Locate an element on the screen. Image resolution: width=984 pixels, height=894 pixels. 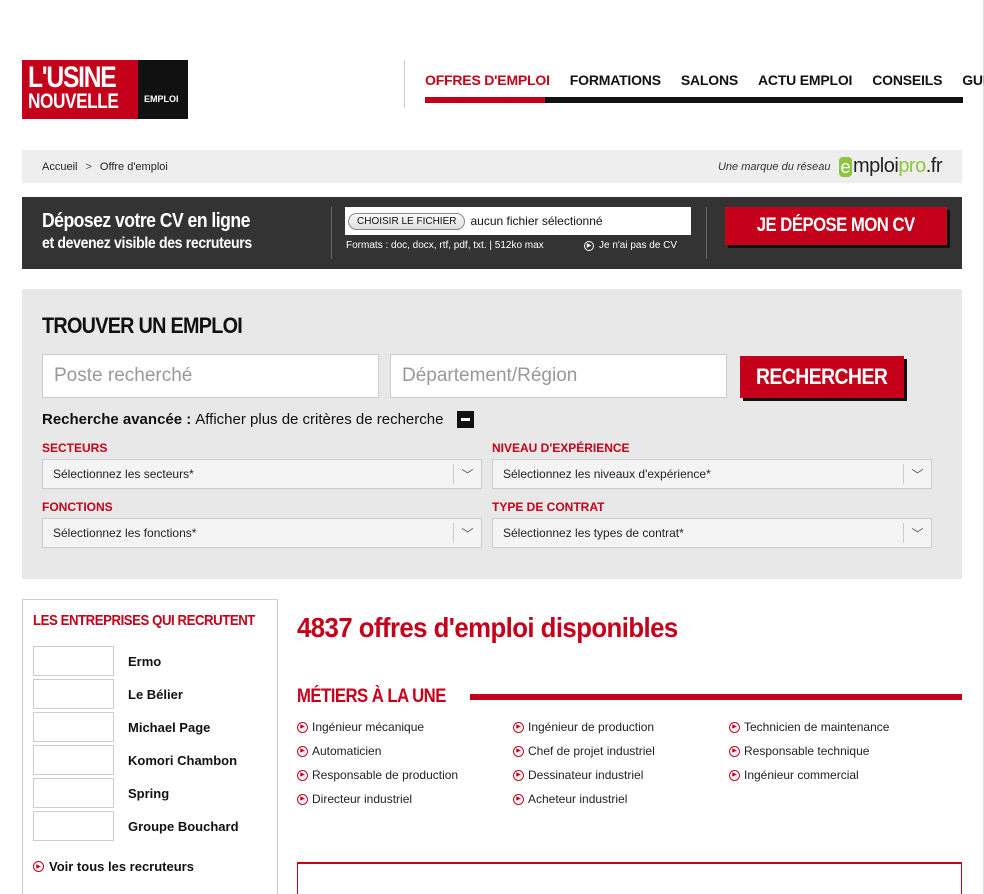
metier-link: ▶ Automaticien is located at coordinates (339, 751).